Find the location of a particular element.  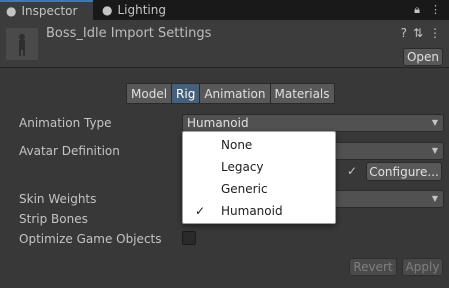

lock-icon: 🔒︎ is located at coordinates (417, 10).